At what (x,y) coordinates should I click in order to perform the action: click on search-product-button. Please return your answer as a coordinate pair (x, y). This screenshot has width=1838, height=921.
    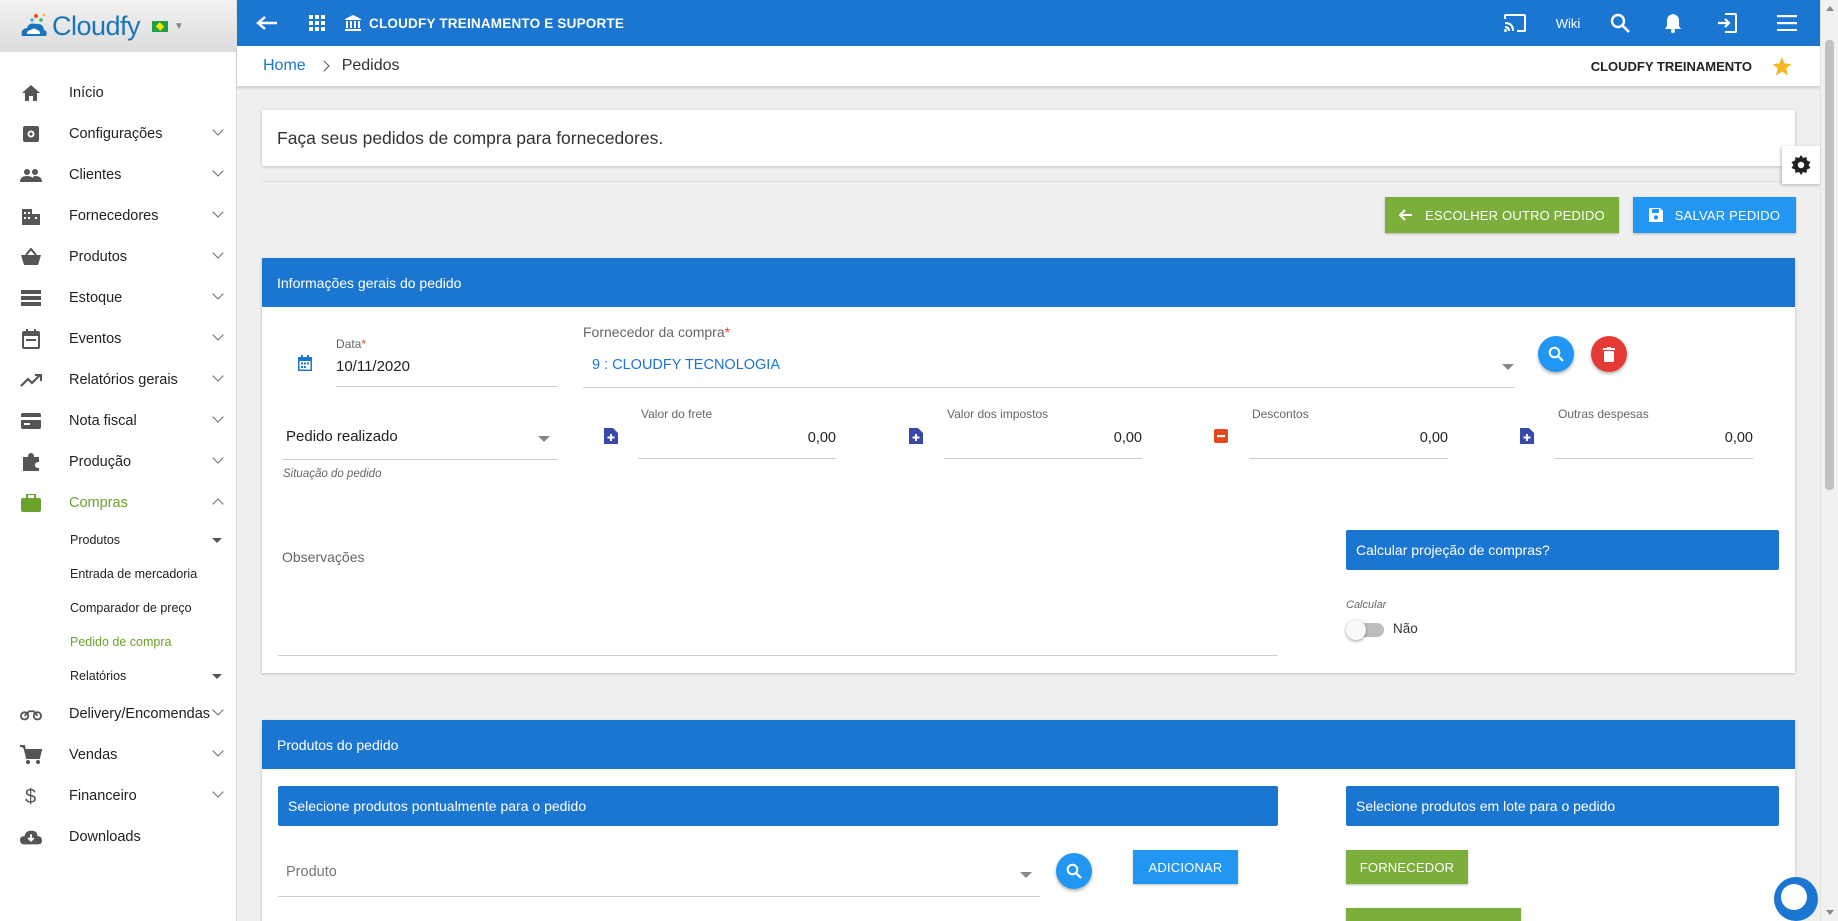
    Looking at the image, I should click on (1074, 871).